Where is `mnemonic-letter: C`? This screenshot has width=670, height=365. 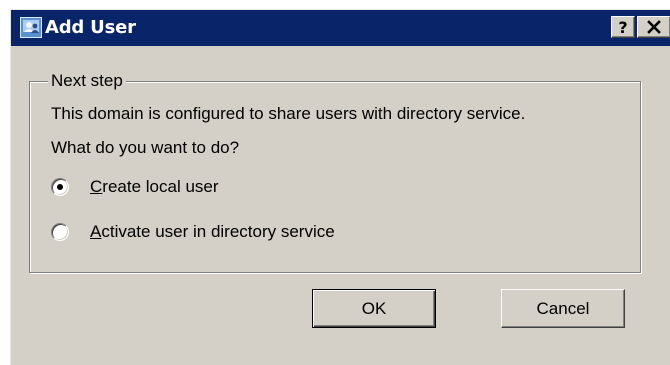 mnemonic-letter: C is located at coordinates (96, 186).